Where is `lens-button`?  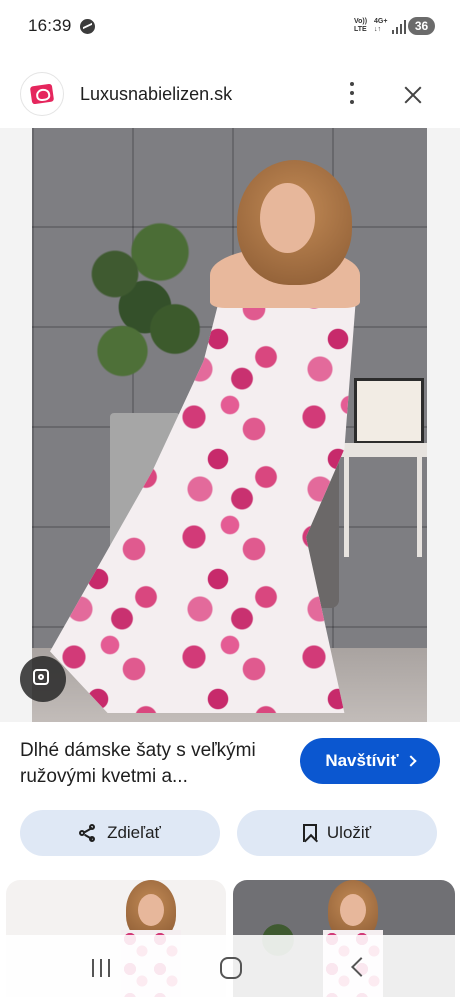 lens-button is located at coordinates (43, 679).